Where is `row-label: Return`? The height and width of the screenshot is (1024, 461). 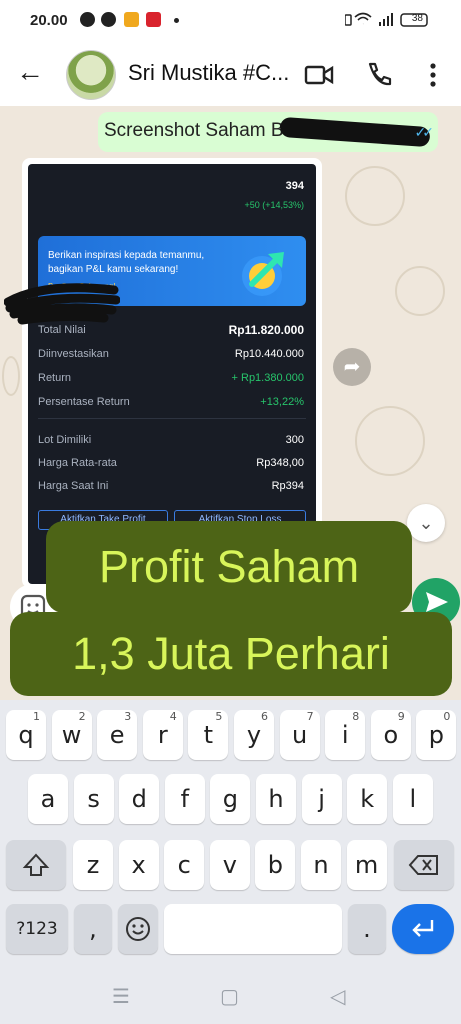
row-label: Return is located at coordinates (55, 378).